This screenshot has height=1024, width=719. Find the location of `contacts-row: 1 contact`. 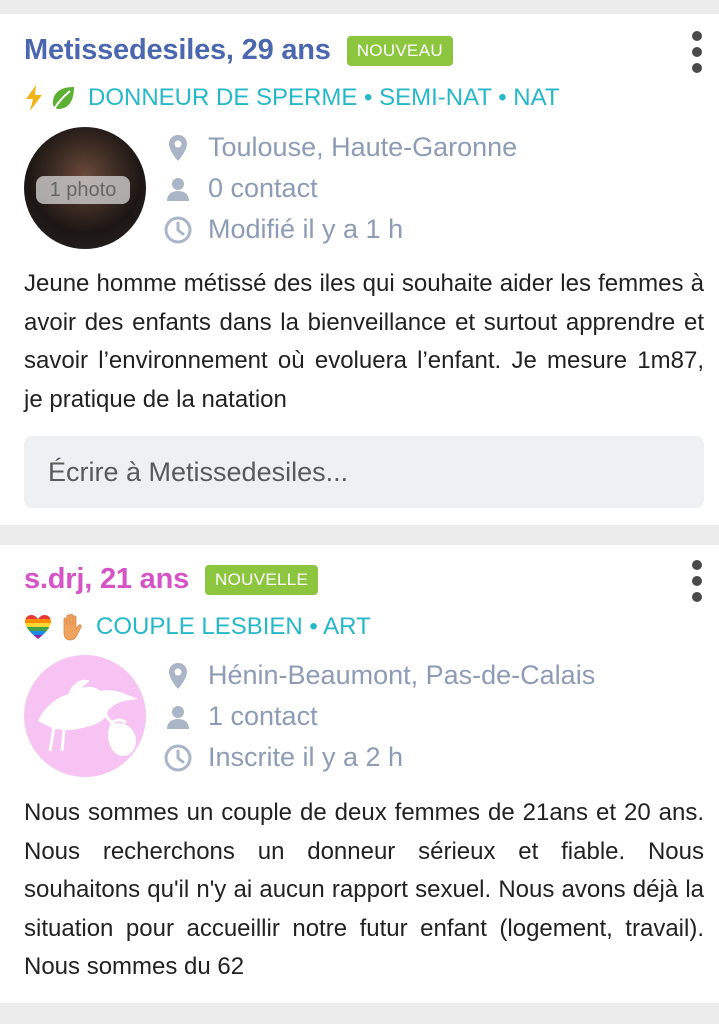

contacts-row: 1 contact is located at coordinates (378, 716).